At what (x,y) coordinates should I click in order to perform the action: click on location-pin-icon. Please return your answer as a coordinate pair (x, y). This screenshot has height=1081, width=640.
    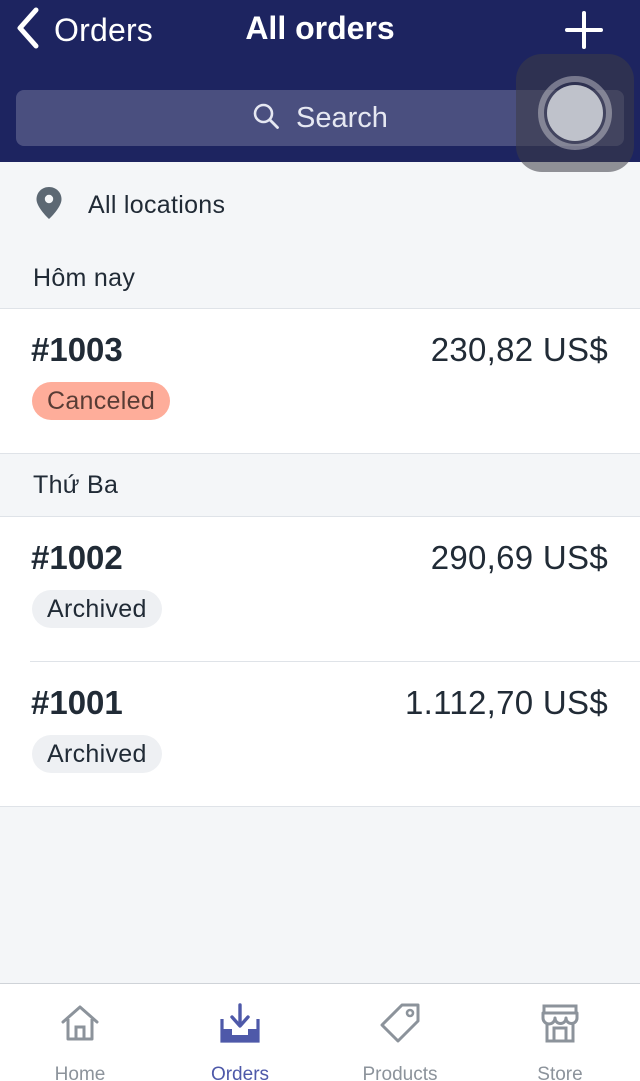
    Looking at the image, I should click on (49, 205).